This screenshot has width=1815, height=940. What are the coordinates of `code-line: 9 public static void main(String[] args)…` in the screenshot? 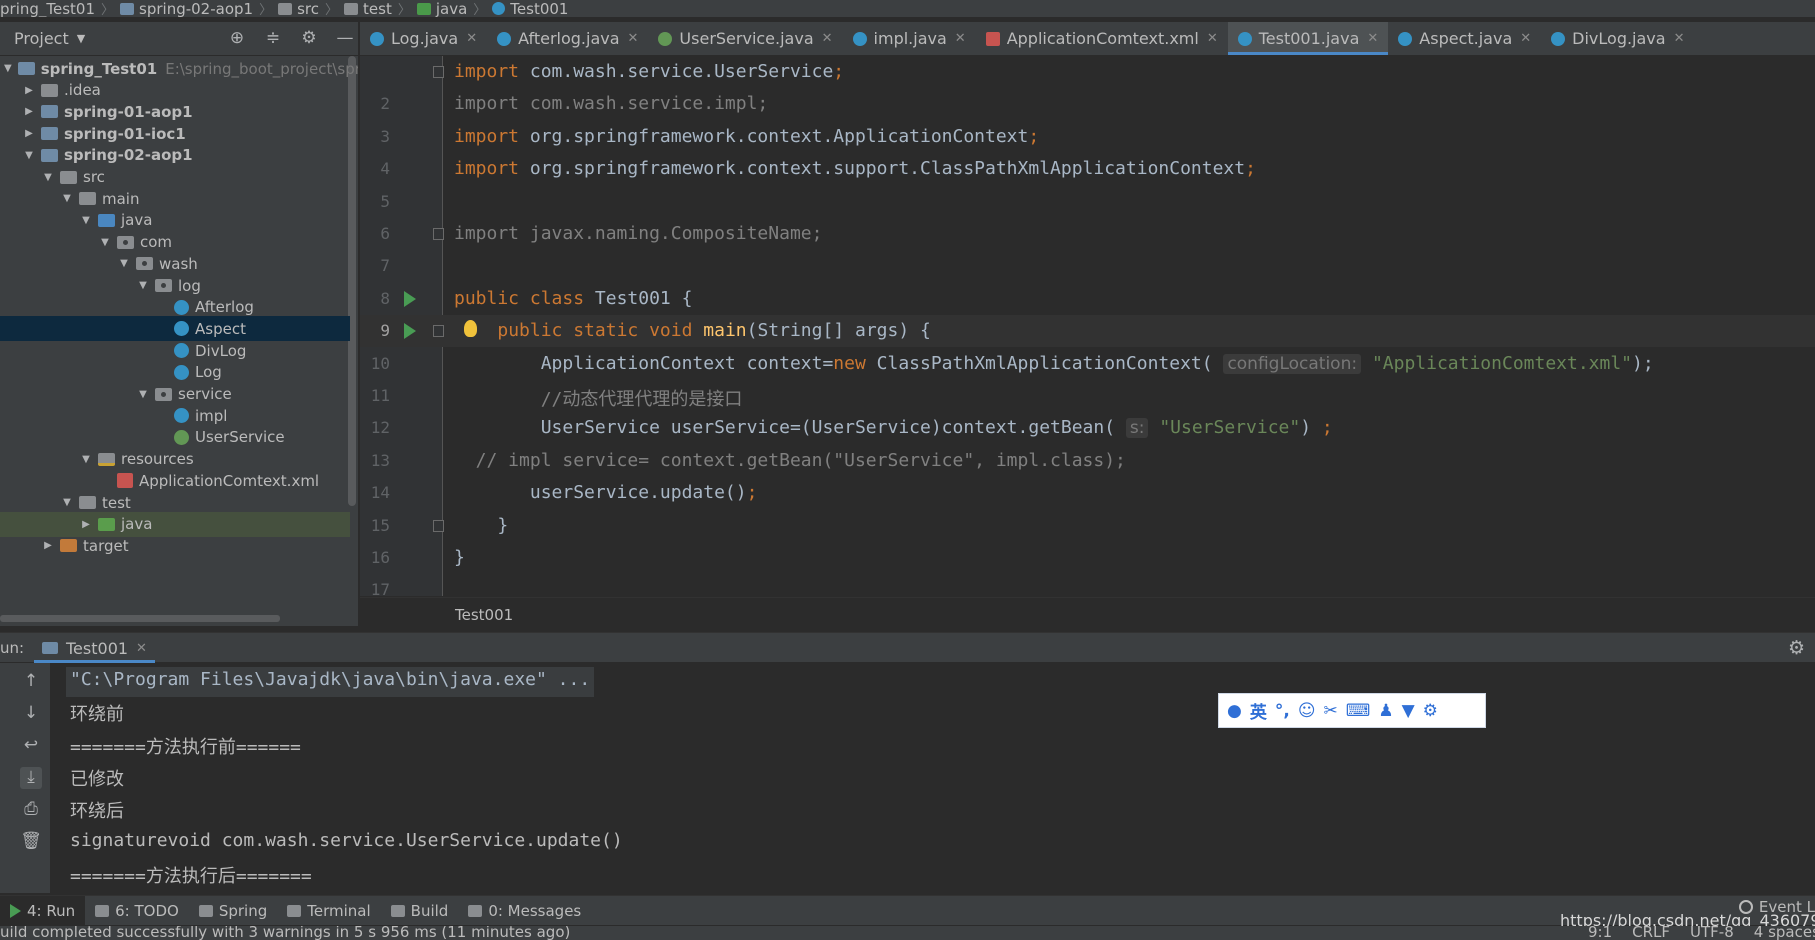 It's located at (1087, 331).